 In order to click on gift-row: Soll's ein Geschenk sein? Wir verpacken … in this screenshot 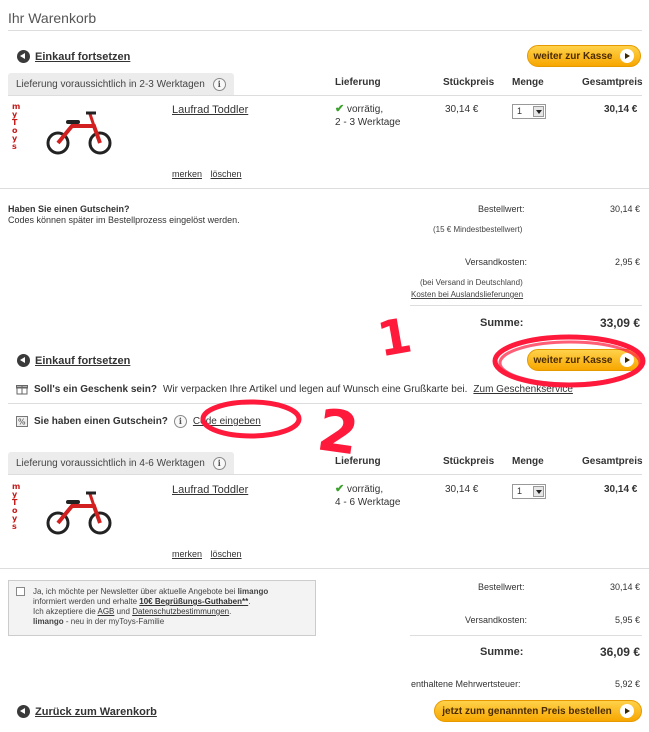, I will do `click(294, 389)`.